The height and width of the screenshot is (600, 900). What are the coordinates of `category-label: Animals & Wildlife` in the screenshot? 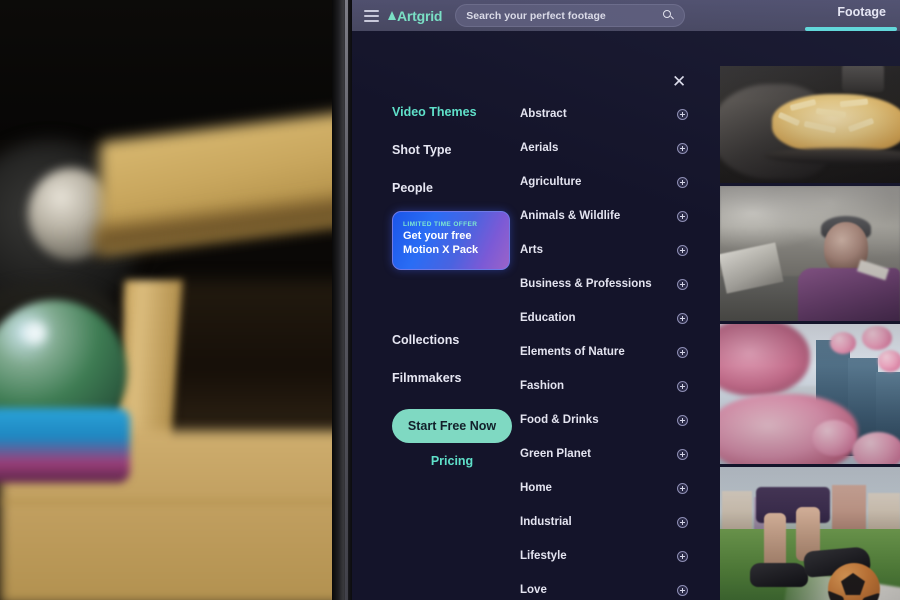 It's located at (570, 216).